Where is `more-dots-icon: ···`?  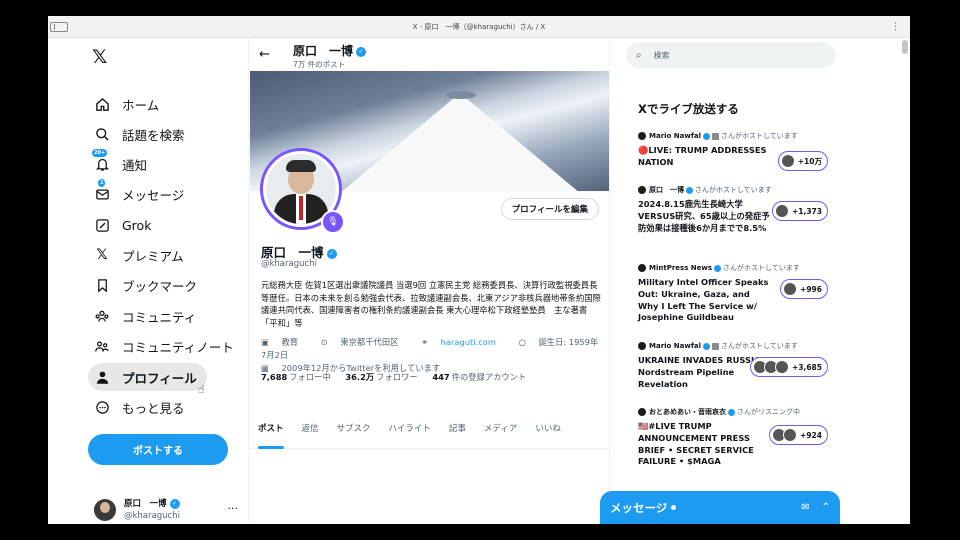 more-dots-icon: ··· is located at coordinates (233, 508).